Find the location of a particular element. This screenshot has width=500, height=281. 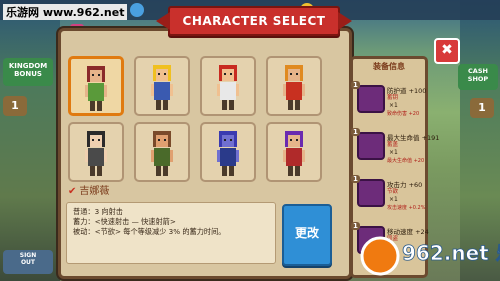

equipment-item: 1 攻击力 +60 节欲 ×1 攻击速度 +0.2% is located at coordinates (388, 195).